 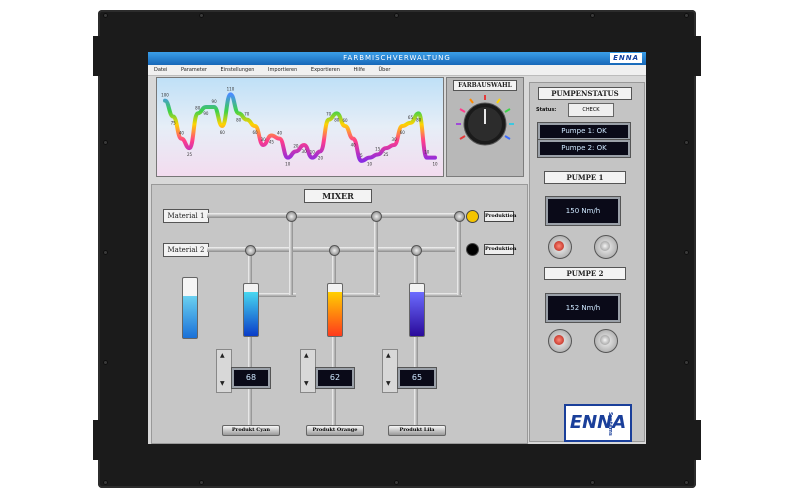 I want to click on mixer-title: MIXER, so click(x=338, y=196).